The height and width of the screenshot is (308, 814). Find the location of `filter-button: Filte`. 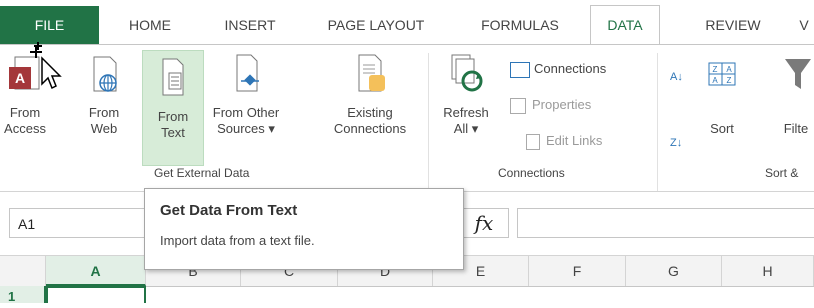

filter-button: Filte is located at coordinates (795, 94).